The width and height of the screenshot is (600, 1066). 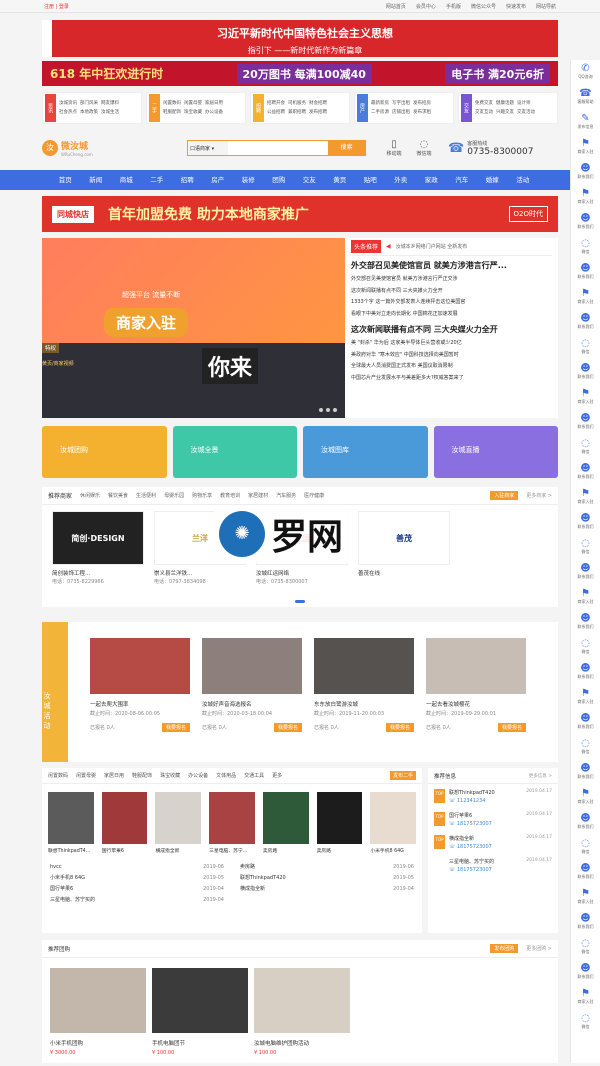 I want to click on trade-tab: 珠宝收藏, so click(x=170, y=775).